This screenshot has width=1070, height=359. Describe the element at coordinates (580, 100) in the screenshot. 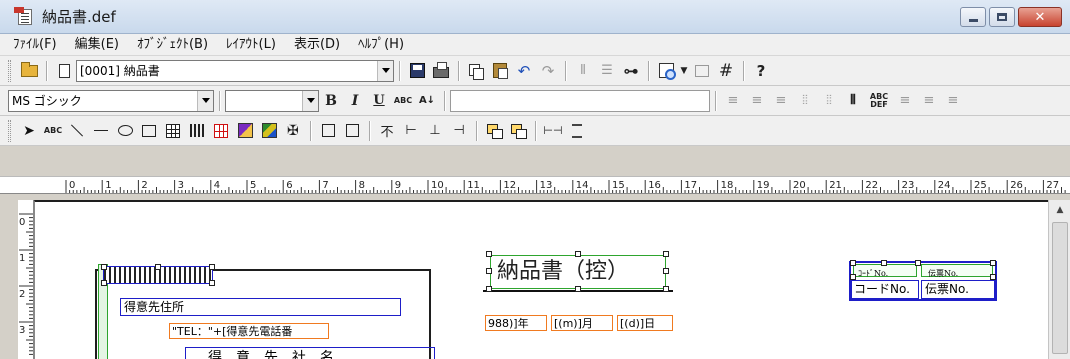

I see `text-value-input` at that location.